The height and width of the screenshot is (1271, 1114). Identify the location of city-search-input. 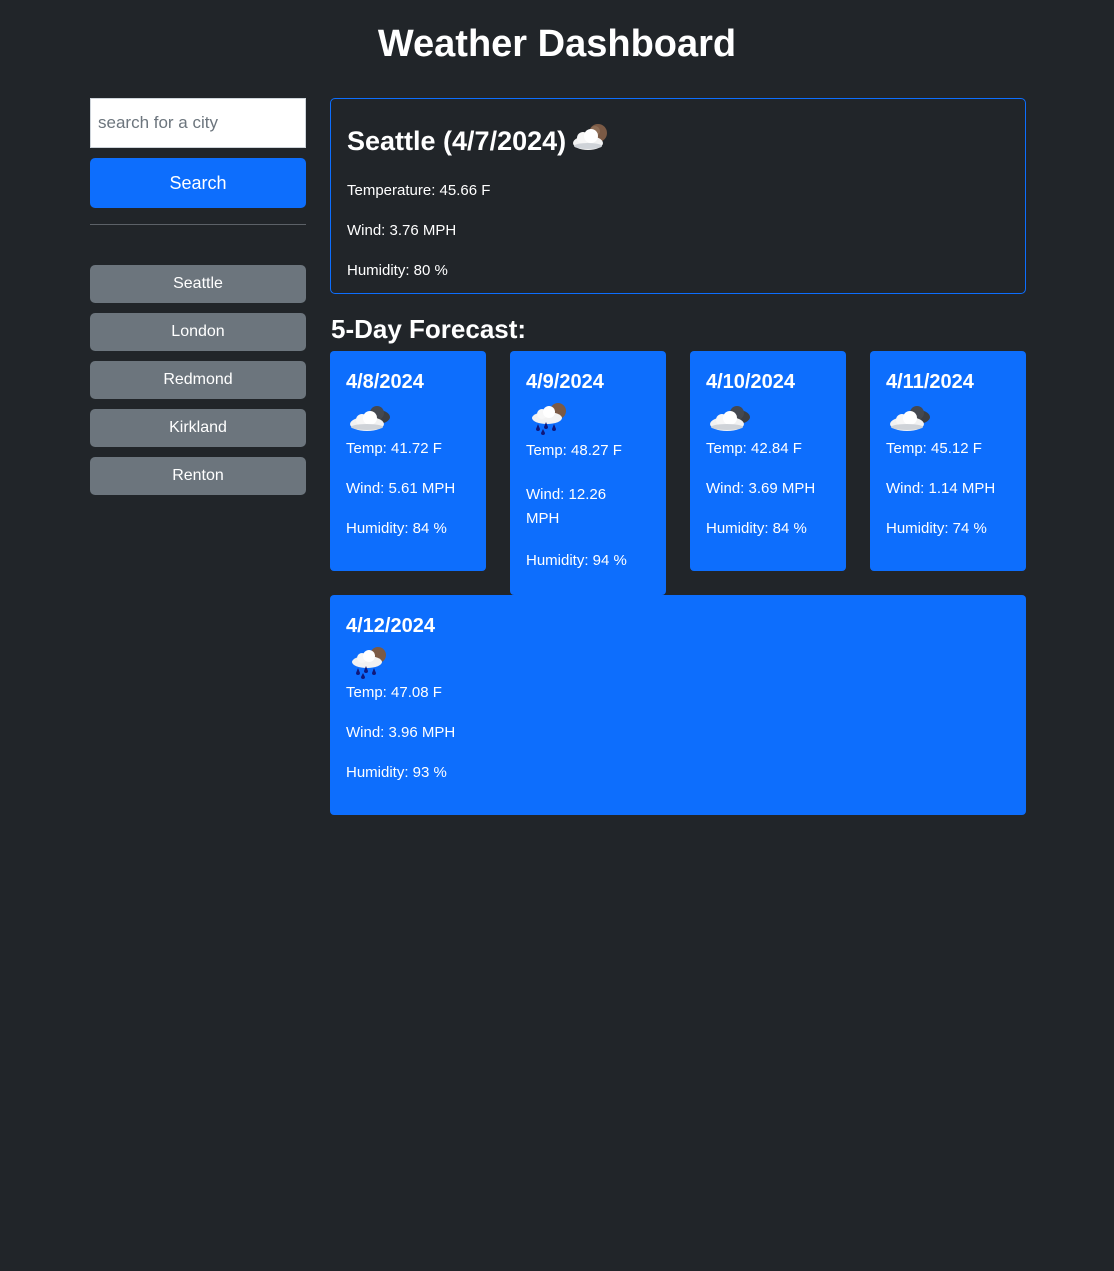
(198, 123).